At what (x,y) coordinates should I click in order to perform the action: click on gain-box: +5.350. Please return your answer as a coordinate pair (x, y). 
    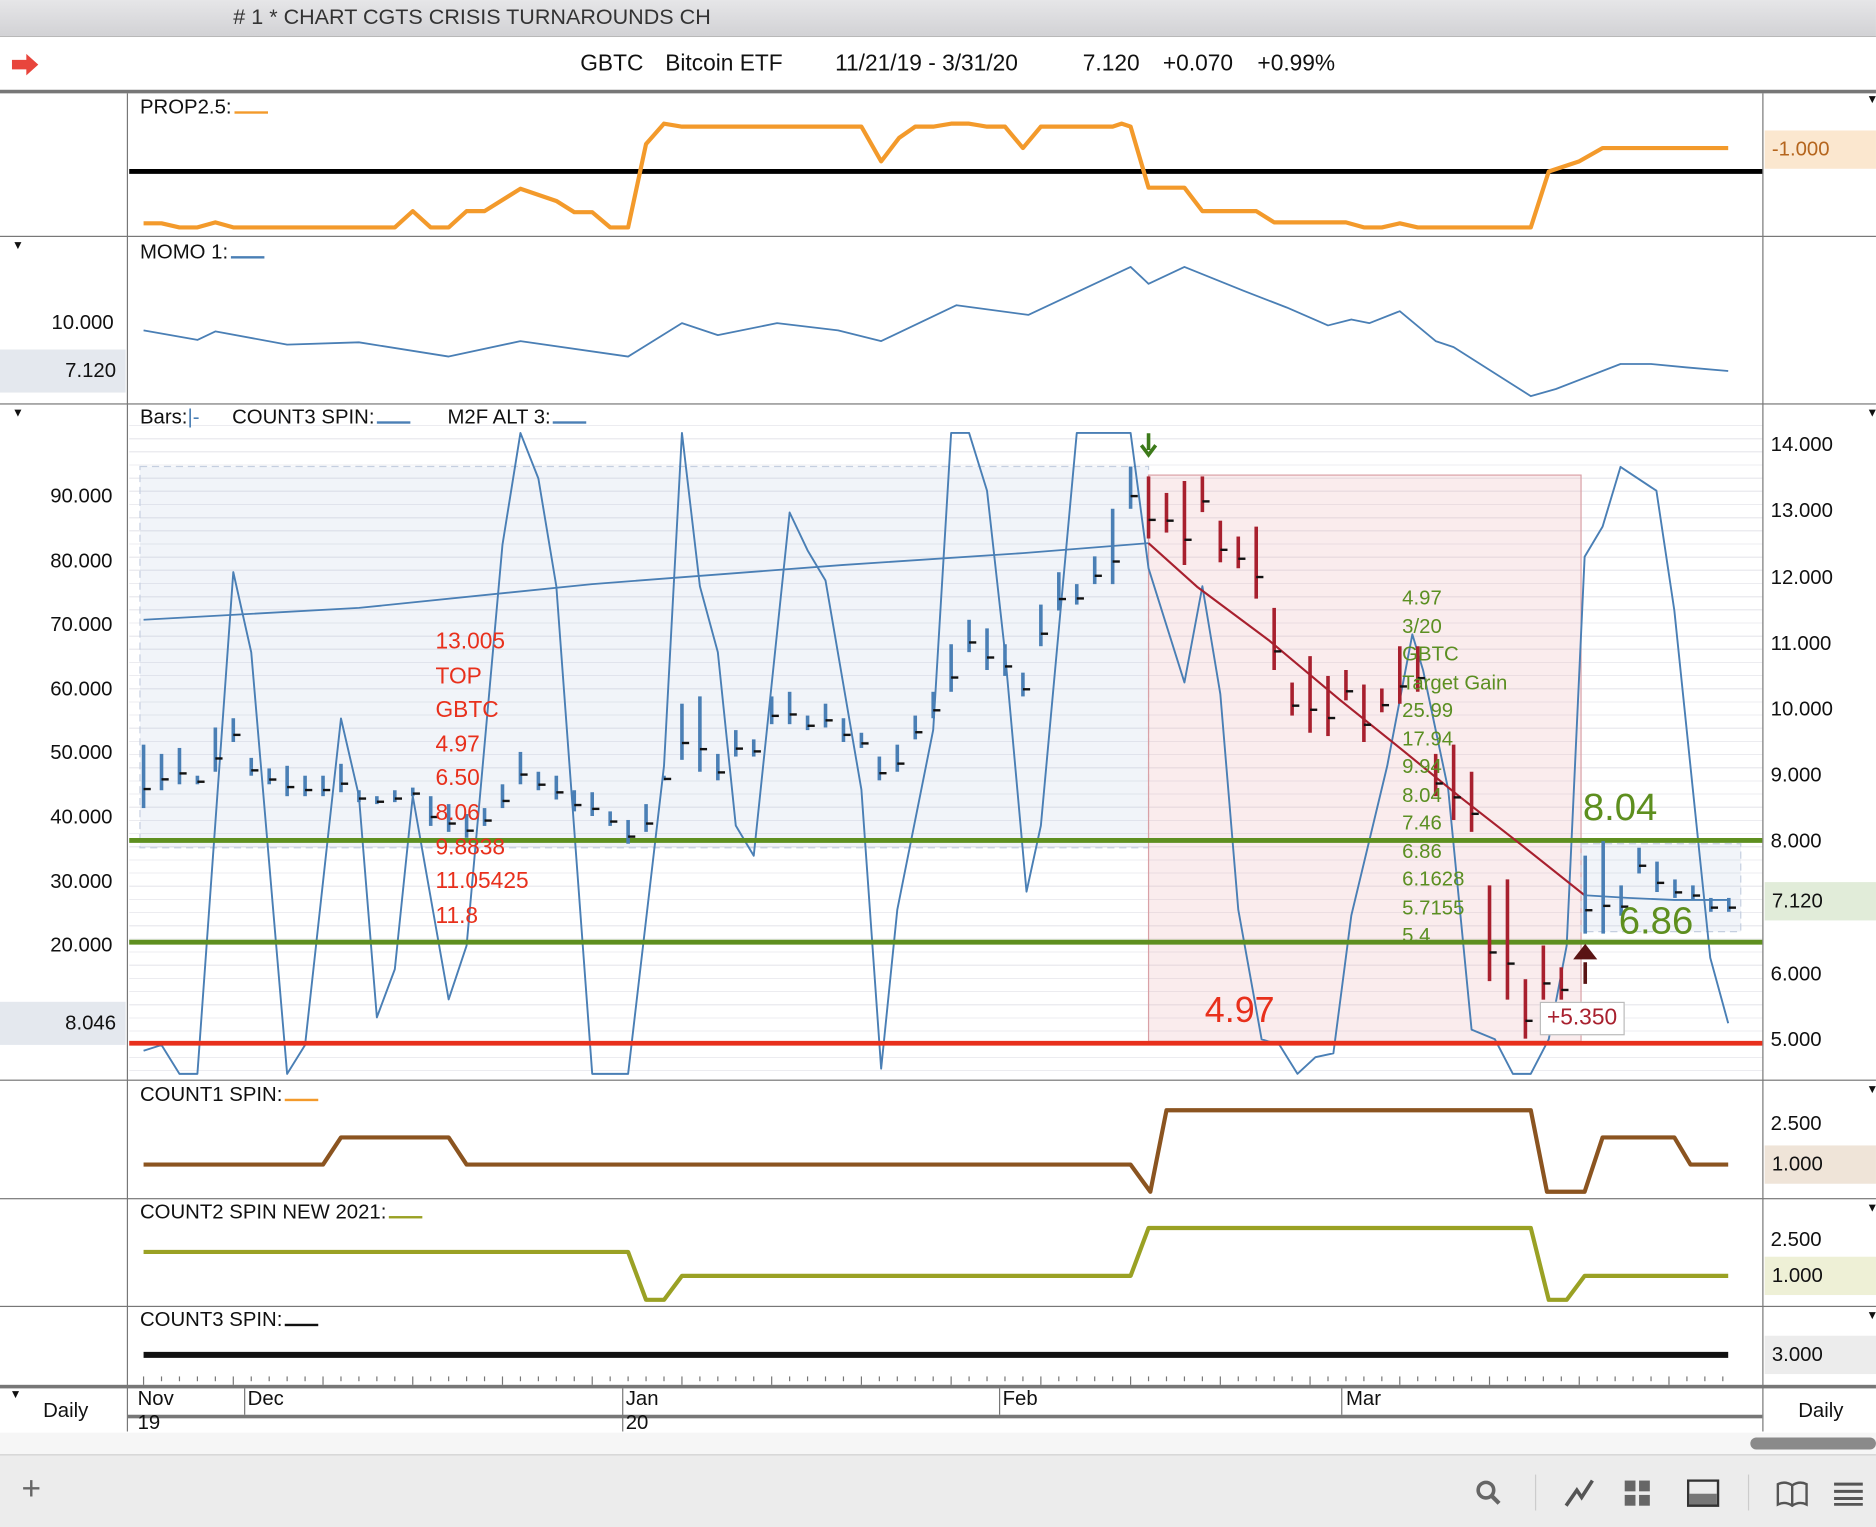
    Looking at the image, I should click on (1582, 1018).